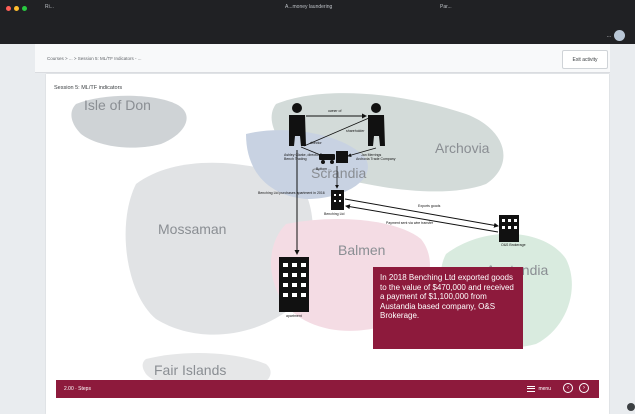 This screenshot has height=414, width=635. I want to click on node-label-left-entity: Bench Trading, so click(295, 159).